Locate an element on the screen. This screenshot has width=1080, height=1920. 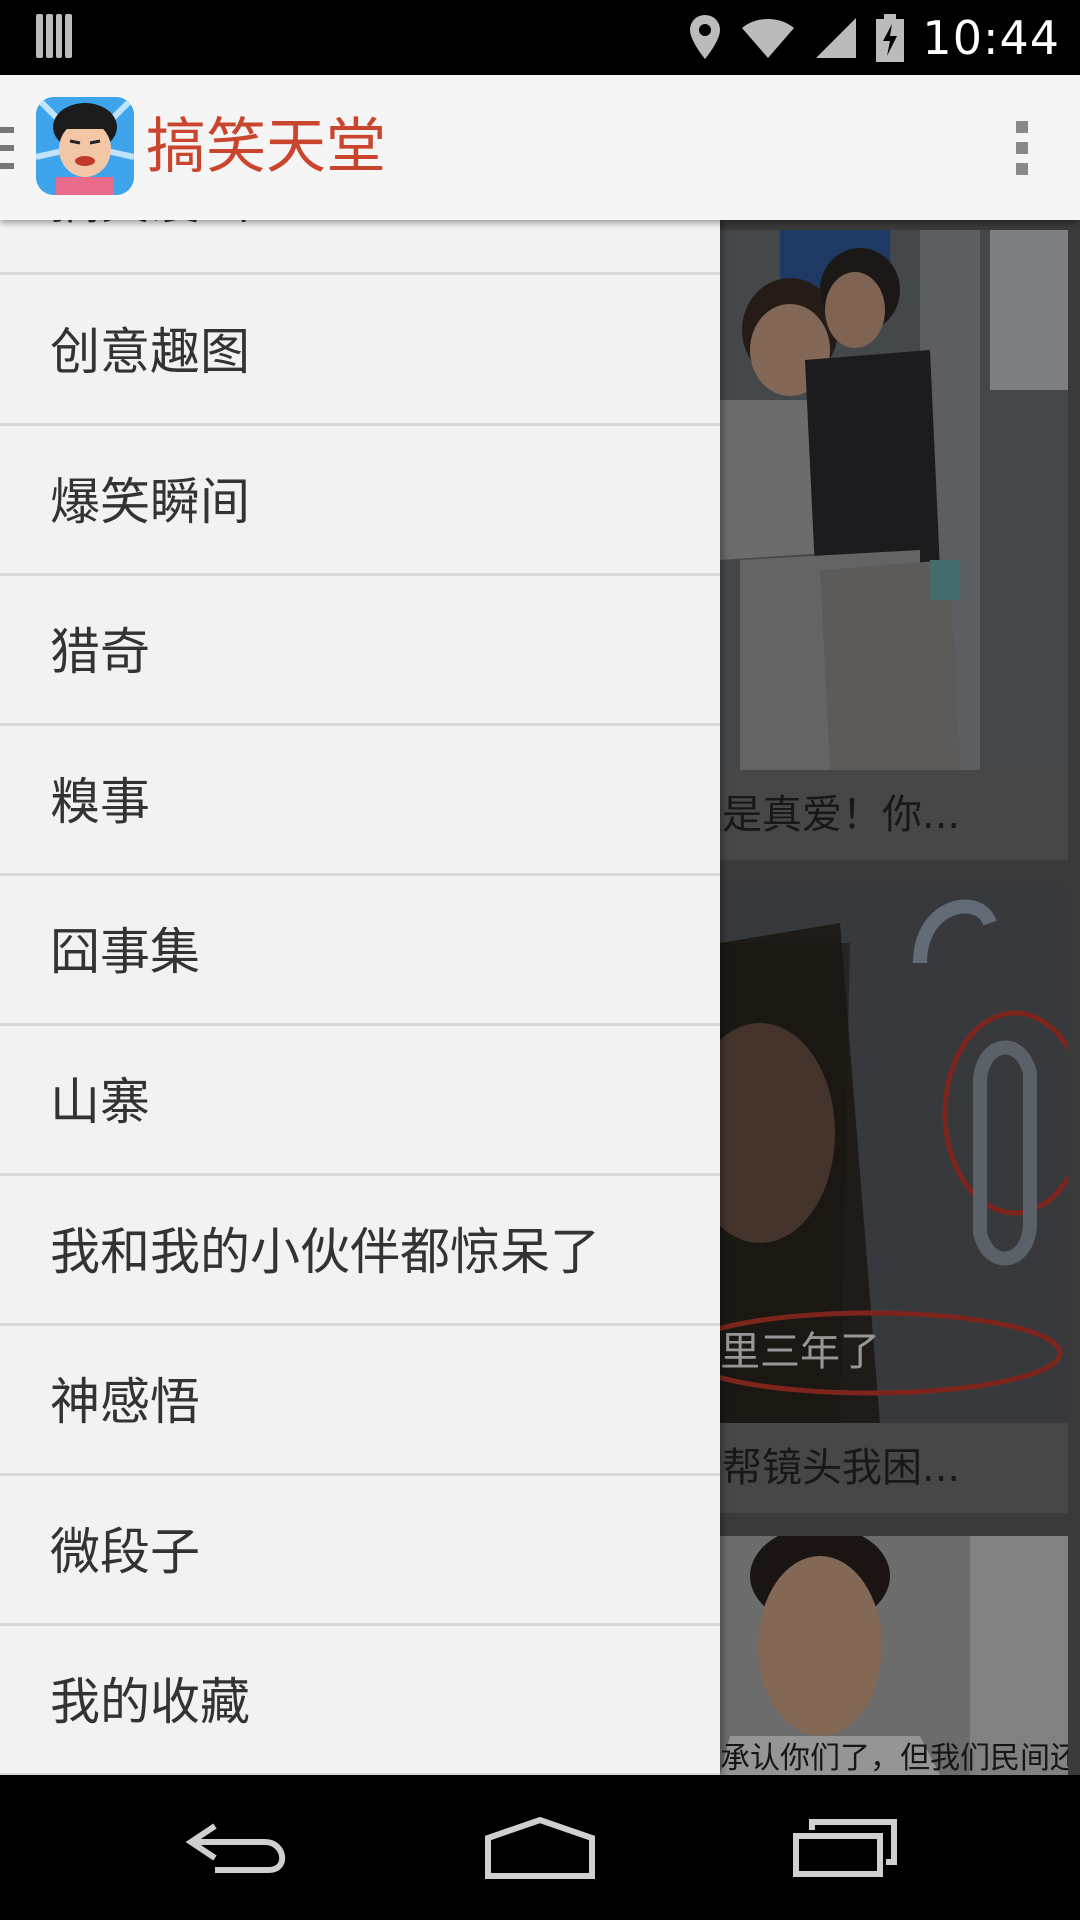
drawer-item-embarrassing: 糗事 is located at coordinates (360, 802).